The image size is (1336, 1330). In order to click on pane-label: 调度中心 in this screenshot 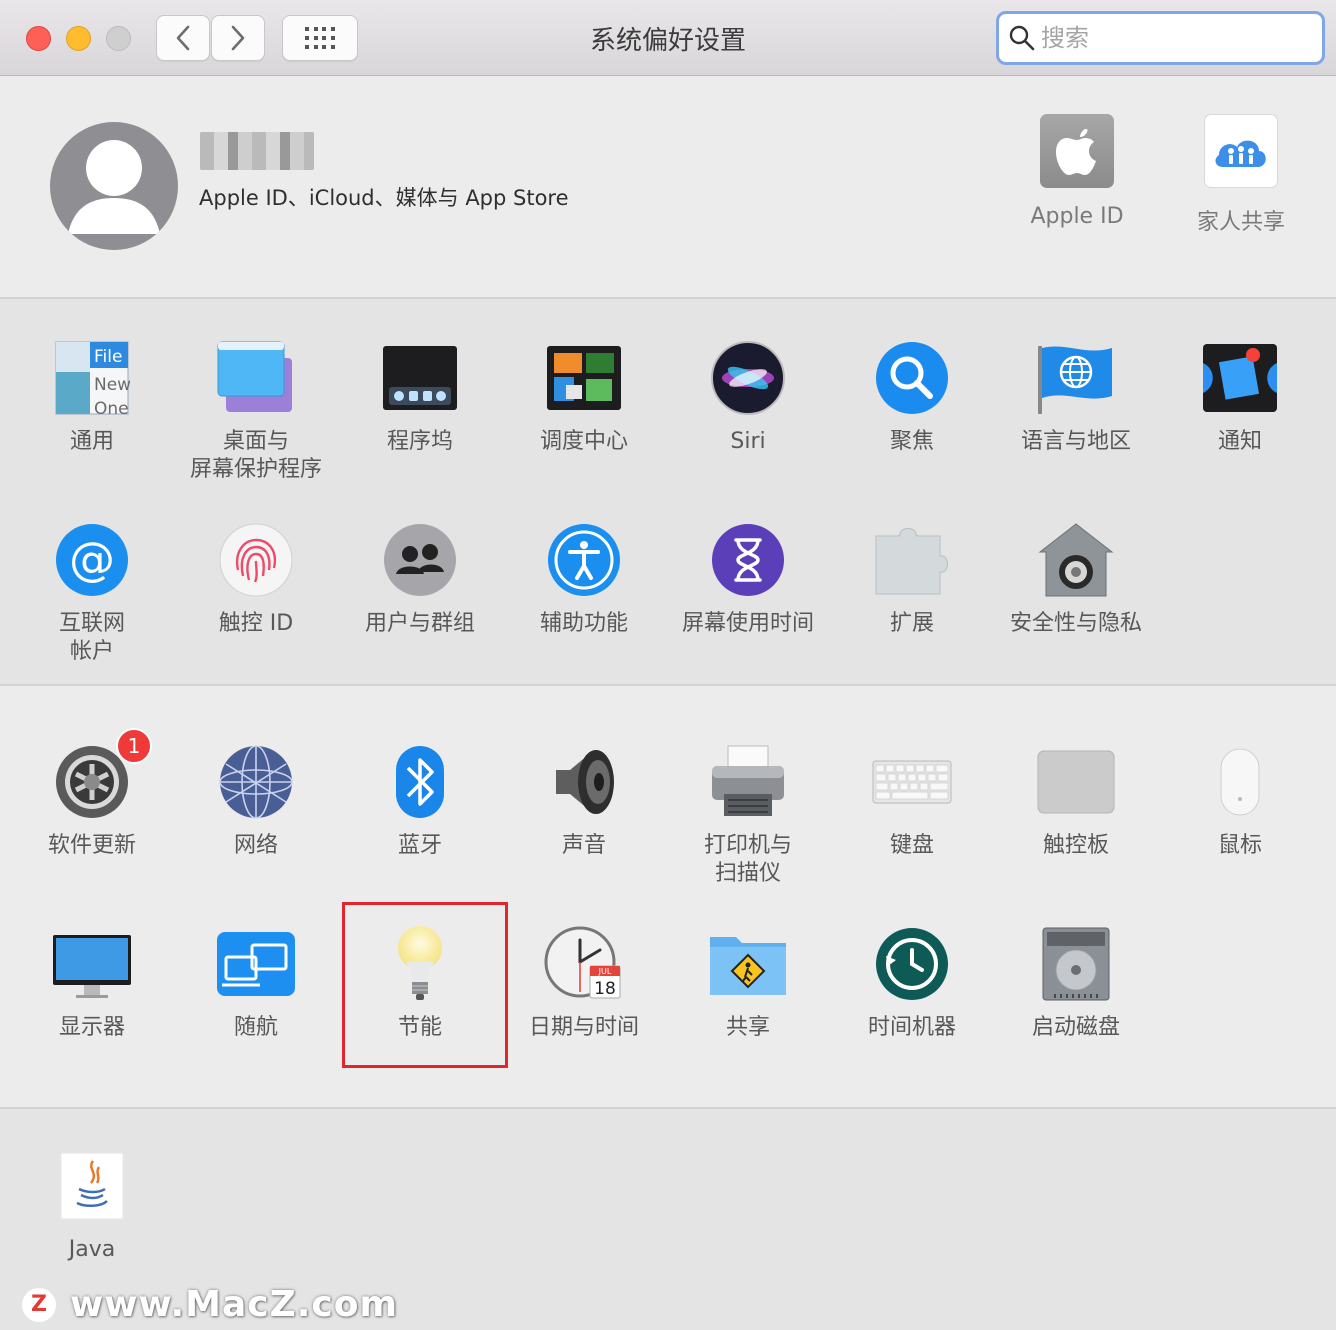, I will do `click(583, 441)`.